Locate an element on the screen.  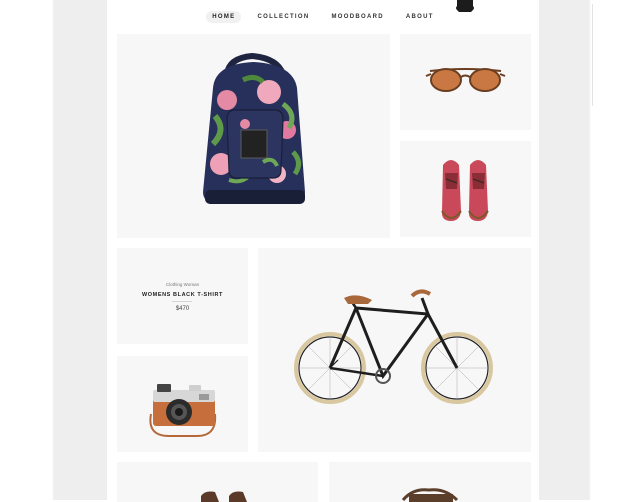
nav-moodboard: MOODBOARD is located at coordinates (357, 17).